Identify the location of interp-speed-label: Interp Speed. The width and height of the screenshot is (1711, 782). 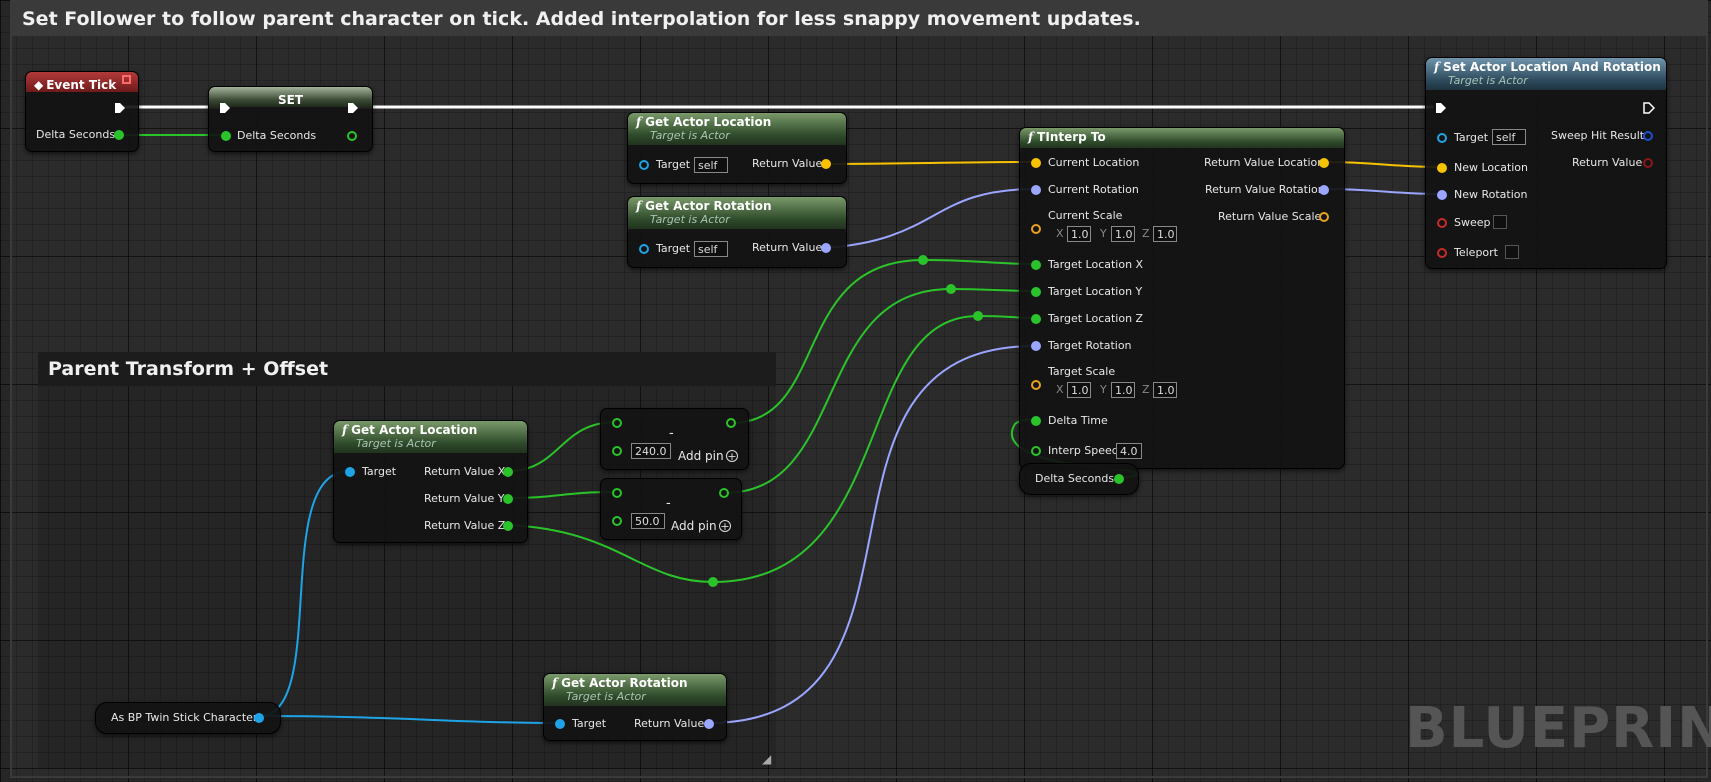
(1083, 450).